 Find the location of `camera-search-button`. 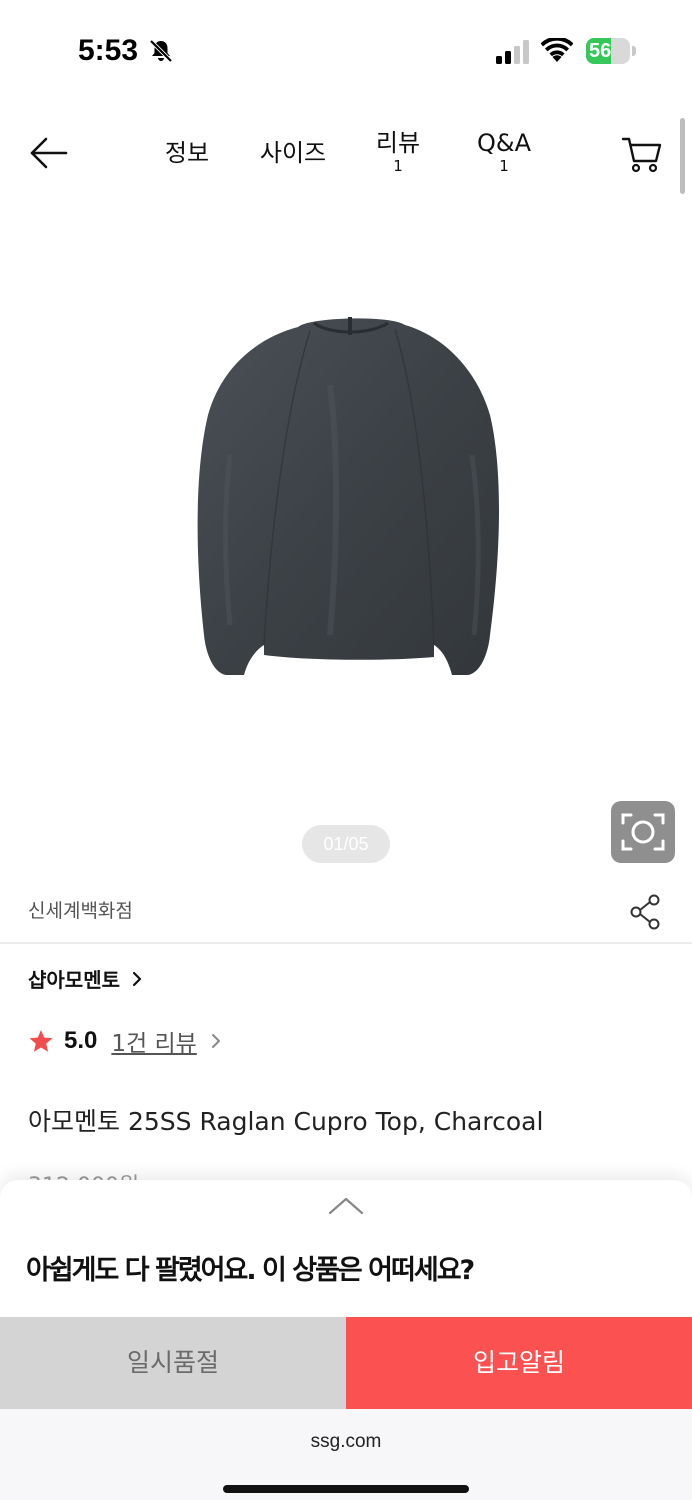

camera-search-button is located at coordinates (643, 832).